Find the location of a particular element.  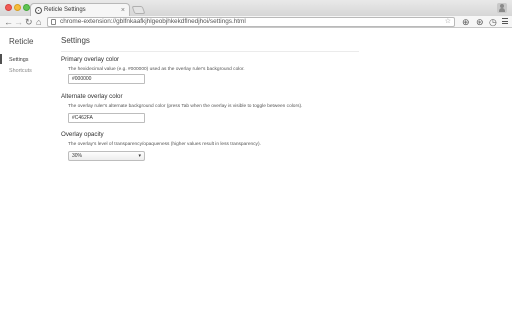

reload-icon: ↻ is located at coordinates (29, 22).